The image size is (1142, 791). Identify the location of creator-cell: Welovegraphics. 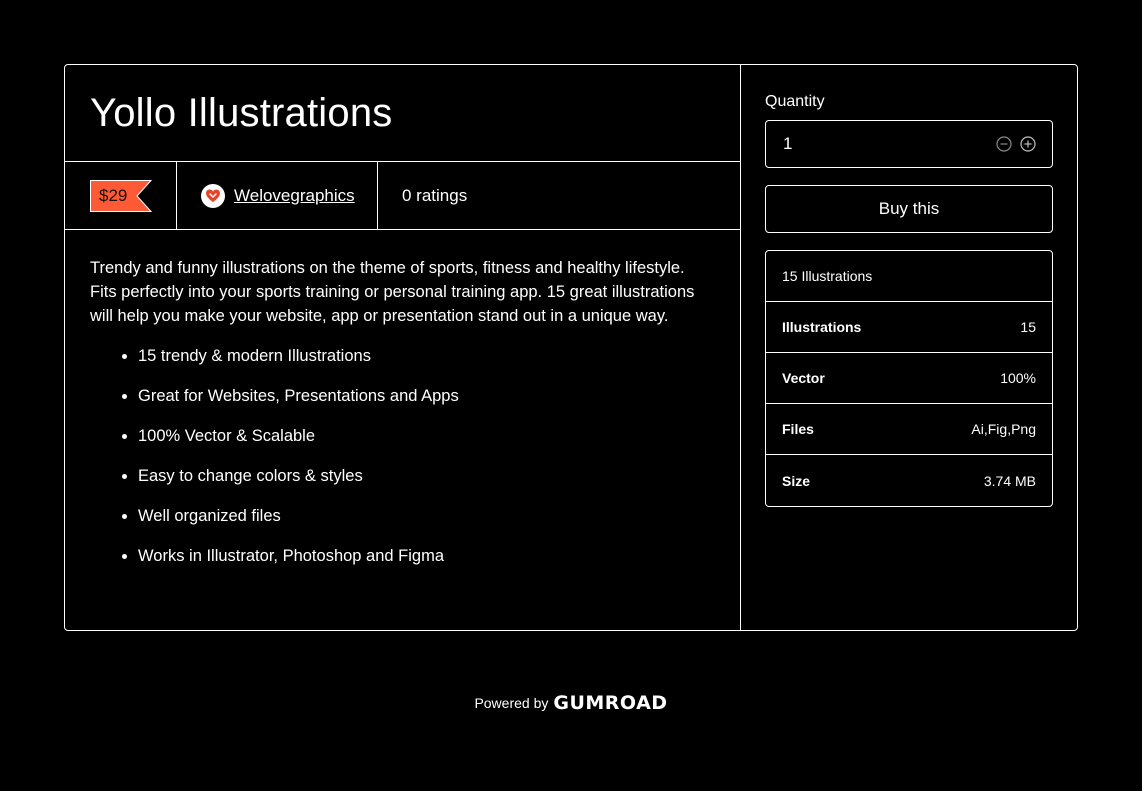
(277, 195).